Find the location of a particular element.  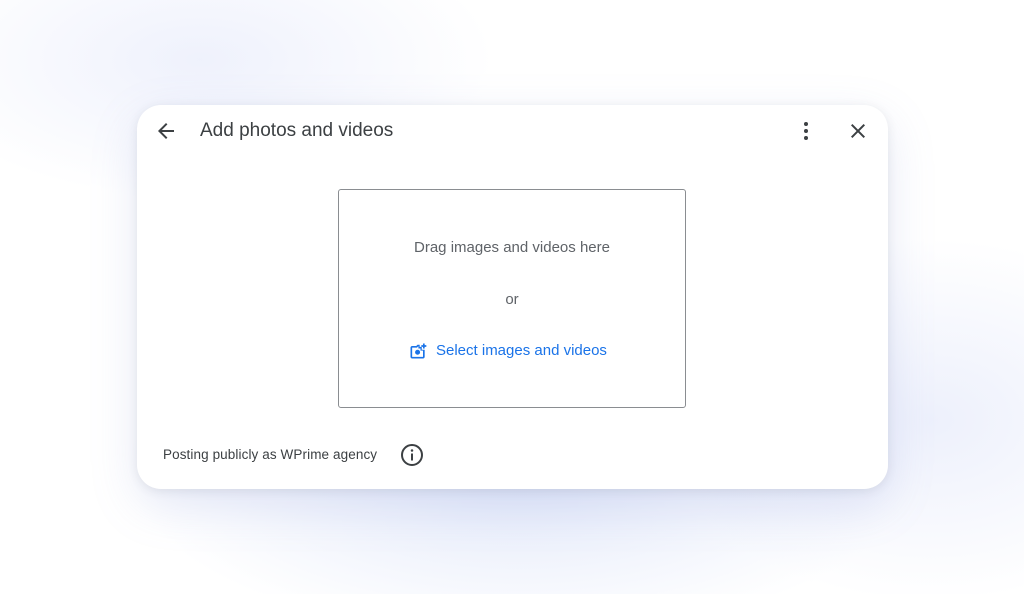

close-icon is located at coordinates (858, 131).